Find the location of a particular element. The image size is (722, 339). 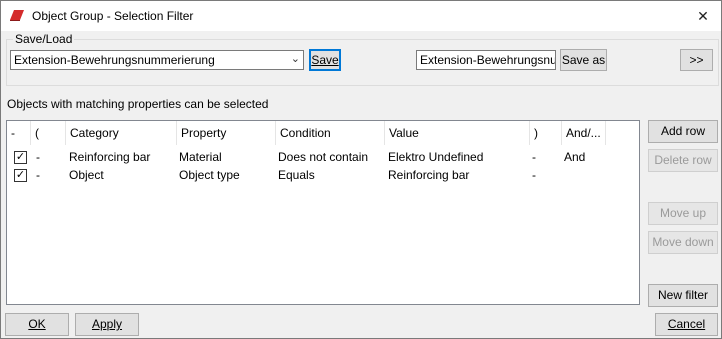

add-row-button: Add row is located at coordinates (683, 131).